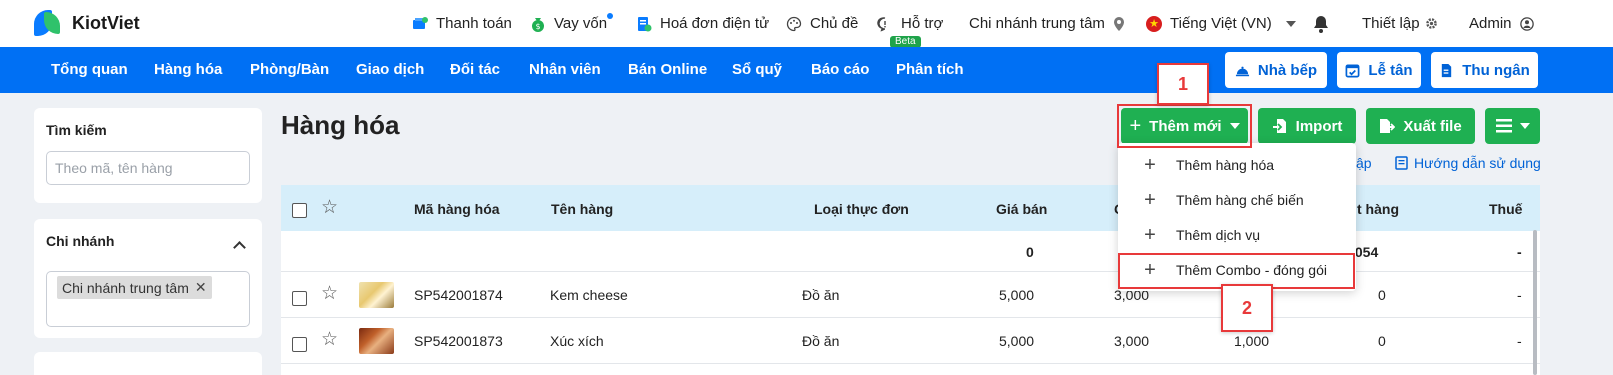 Image resolution: width=1613 pixels, height=375 pixels. What do you see at coordinates (1505, 209) in the screenshot?
I see `header-tax: Thuế` at bounding box center [1505, 209].